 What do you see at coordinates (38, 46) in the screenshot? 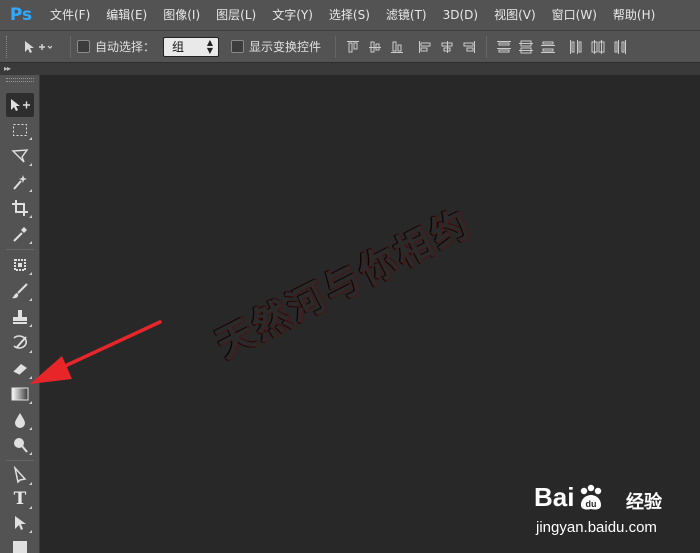
I see `move-tool-icon` at bounding box center [38, 46].